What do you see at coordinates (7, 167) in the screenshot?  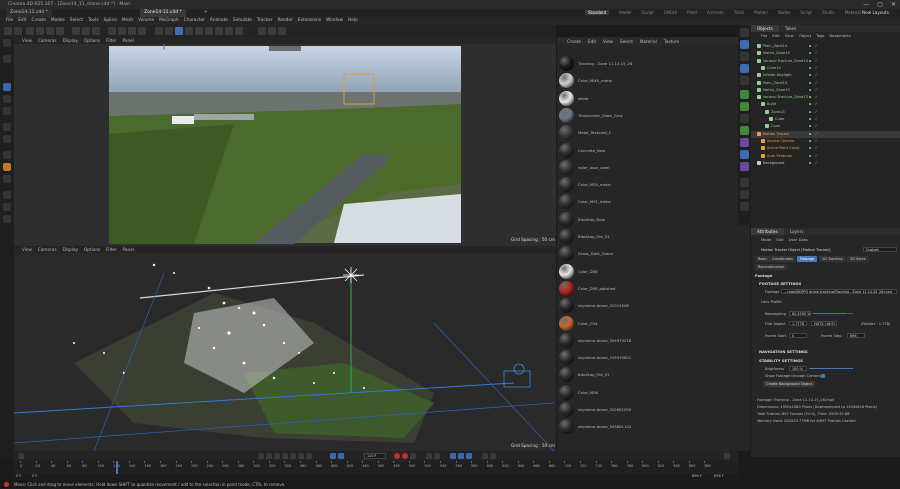 I see `paint-icon` at bounding box center [7, 167].